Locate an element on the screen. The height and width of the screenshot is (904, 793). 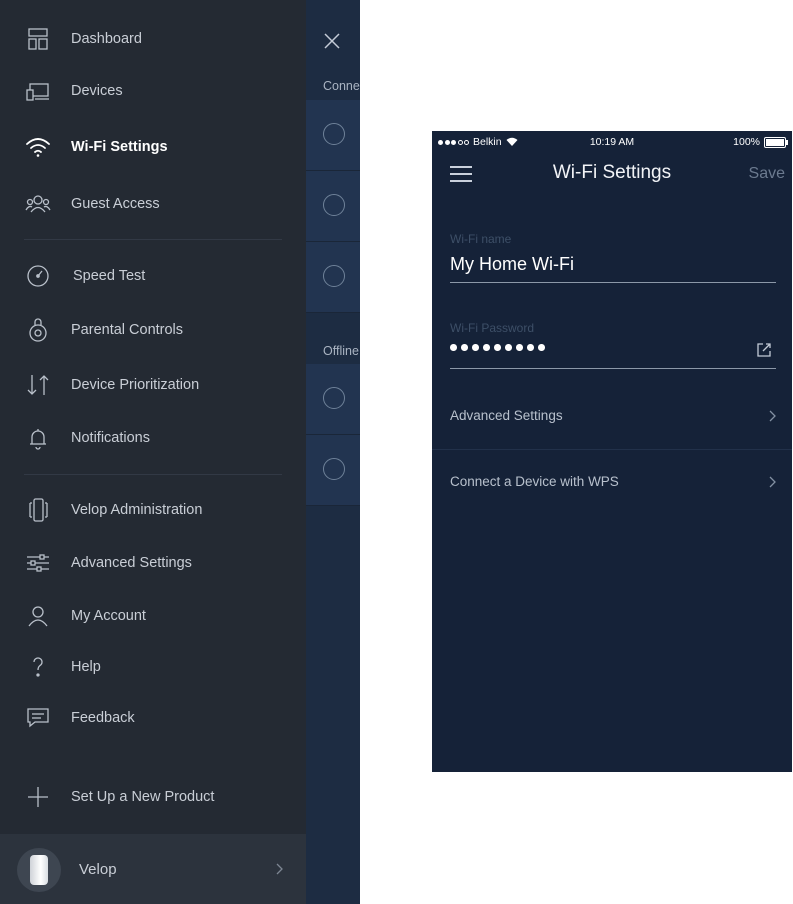
menu-label: Parental Controls is located at coordinates (127, 330).